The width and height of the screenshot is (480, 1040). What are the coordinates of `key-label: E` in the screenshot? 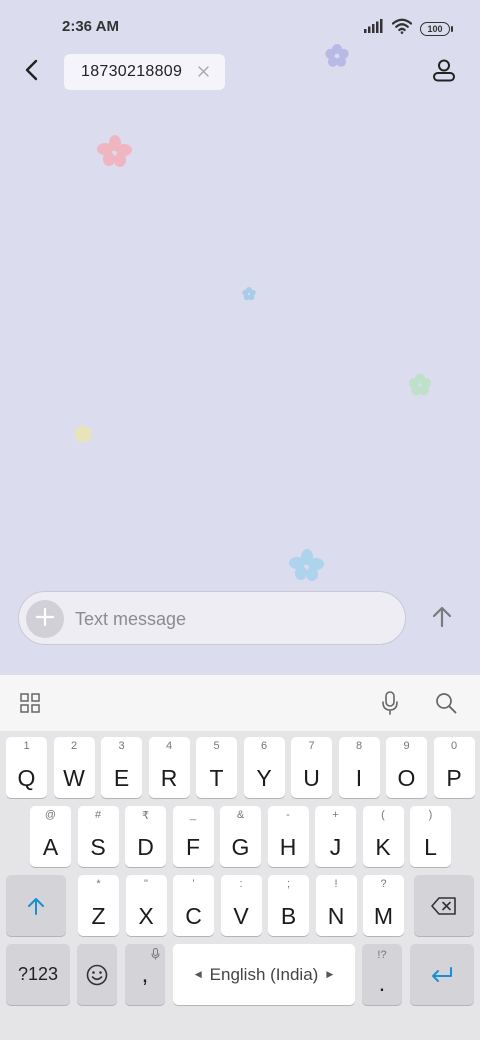 It's located at (121, 778).